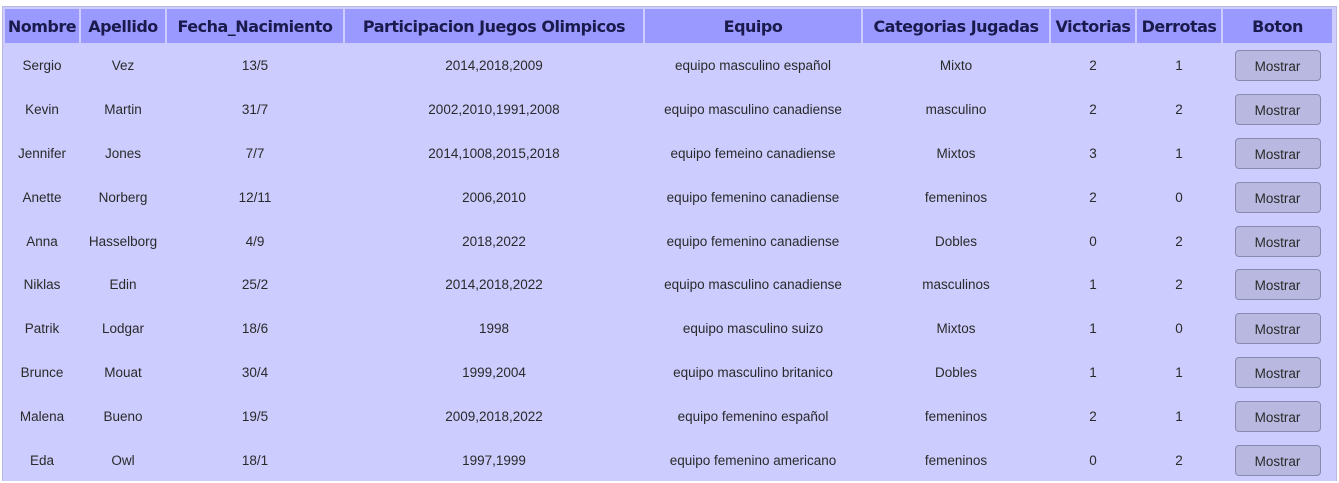  What do you see at coordinates (255, 460) in the screenshot?
I see `cell-fecha-nacimiento: 18/1` at bounding box center [255, 460].